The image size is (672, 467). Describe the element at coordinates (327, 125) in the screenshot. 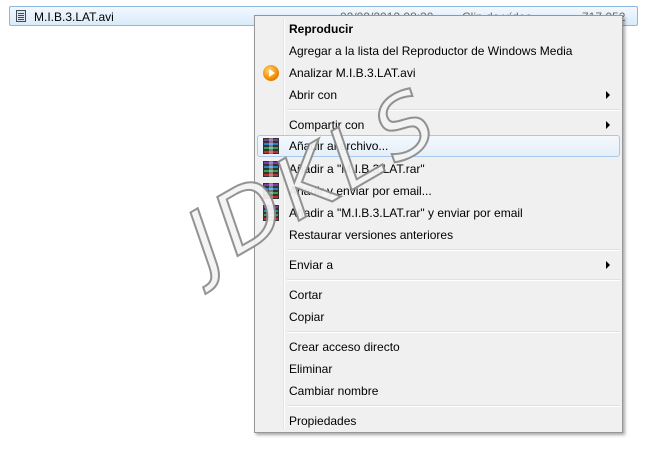

I see `menu-item-label: Compartir con` at that location.